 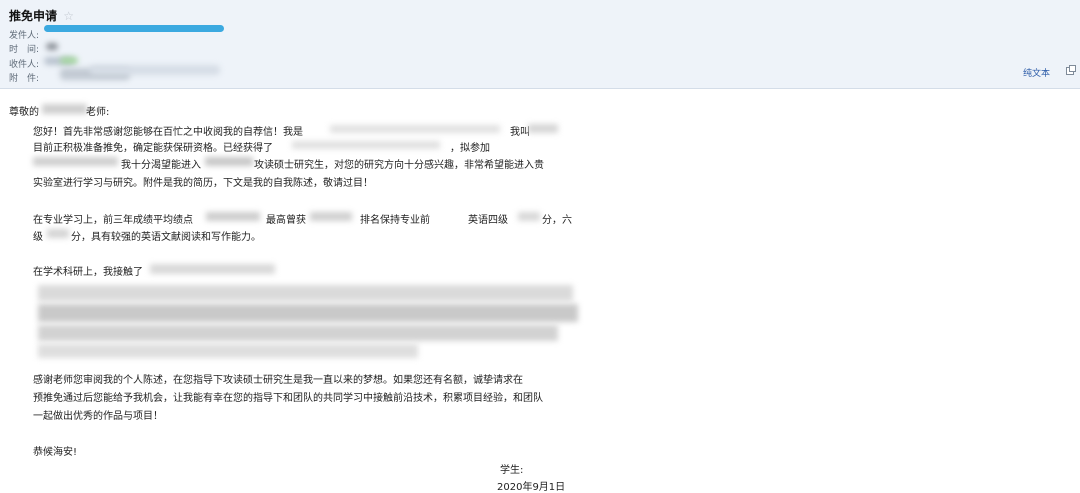 What do you see at coordinates (161, 165) in the screenshot?
I see `p1-line3-a: 我十分渴望能进入` at bounding box center [161, 165].